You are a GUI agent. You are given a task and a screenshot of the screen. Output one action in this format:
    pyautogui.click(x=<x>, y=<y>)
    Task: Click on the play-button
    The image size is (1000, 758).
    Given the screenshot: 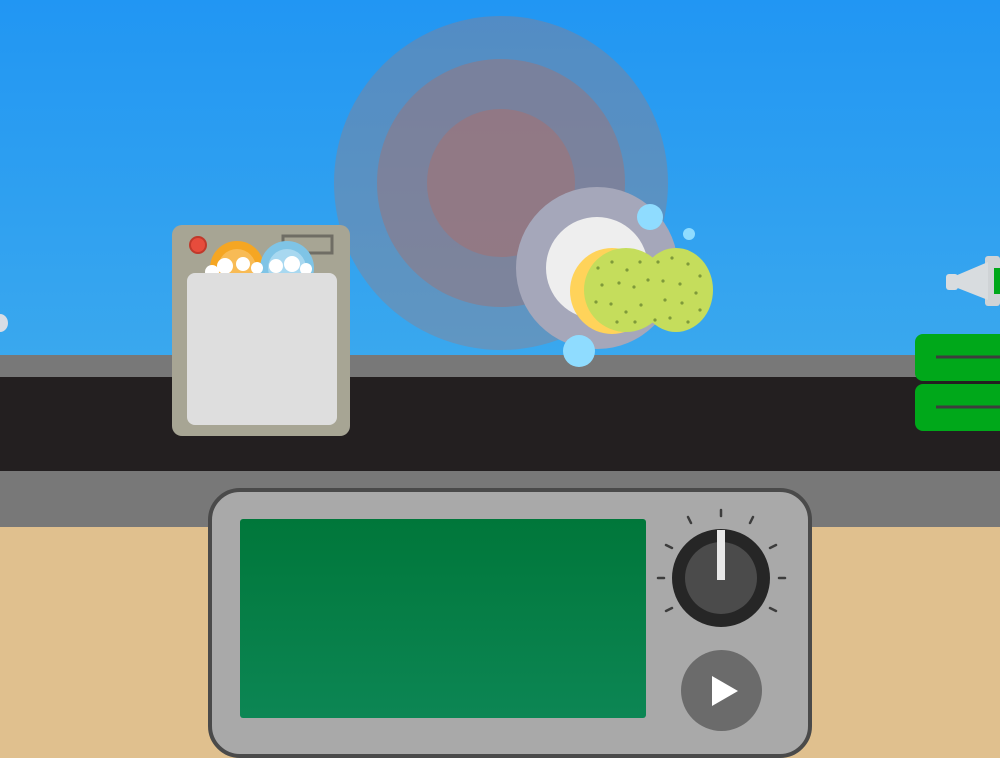 What is the action you would take?
    pyautogui.click(x=721, y=690)
    